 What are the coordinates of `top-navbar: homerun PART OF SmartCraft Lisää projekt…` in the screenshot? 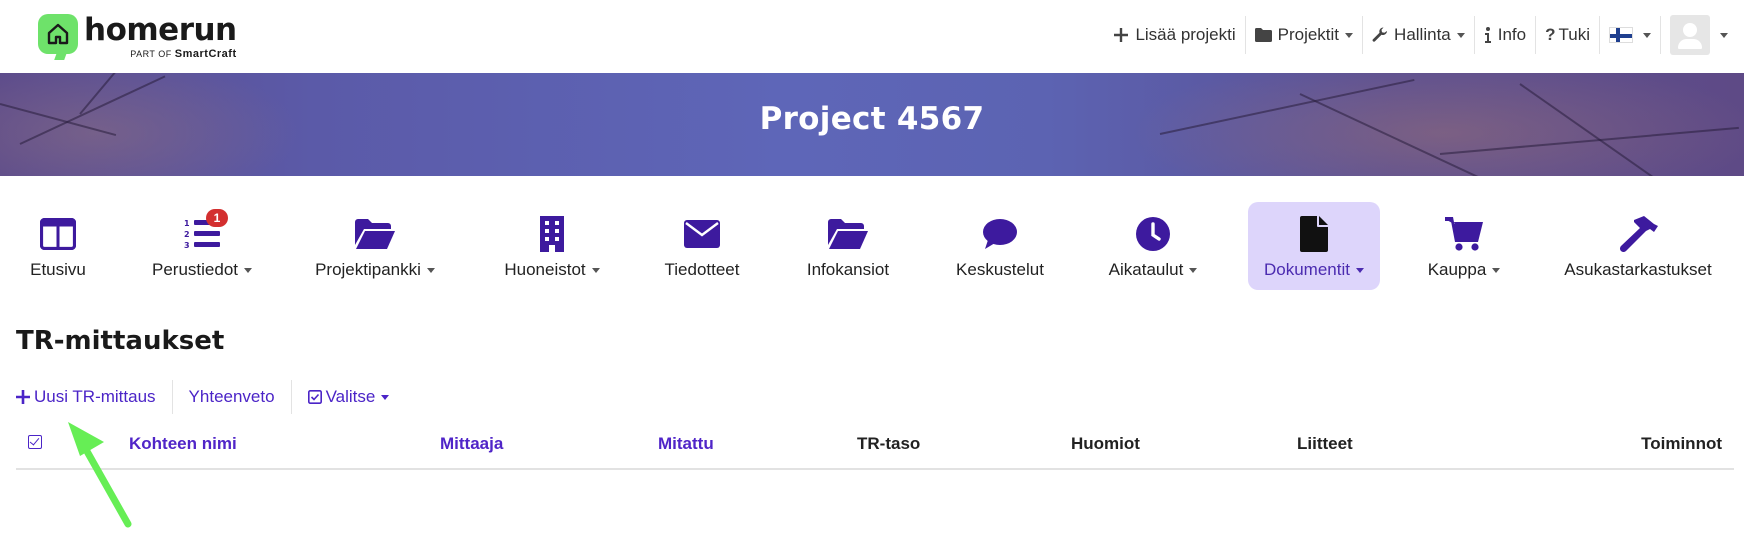 It's located at (872, 36).